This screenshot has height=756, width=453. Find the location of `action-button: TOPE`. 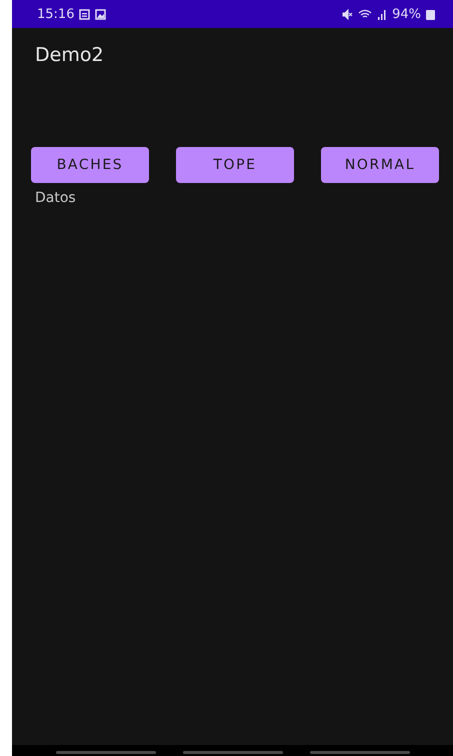

action-button: TOPE is located at coordinates (235, 165).